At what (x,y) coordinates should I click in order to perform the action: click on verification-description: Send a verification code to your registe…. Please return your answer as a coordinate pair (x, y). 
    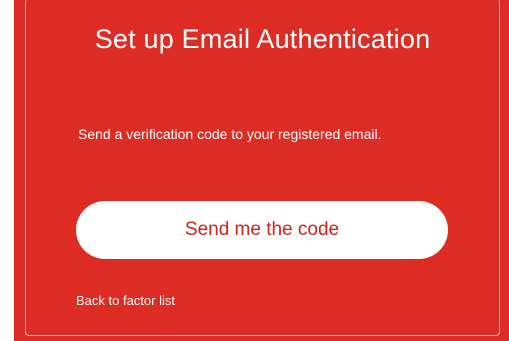
    Looking at the image, I should click on (230, 134).